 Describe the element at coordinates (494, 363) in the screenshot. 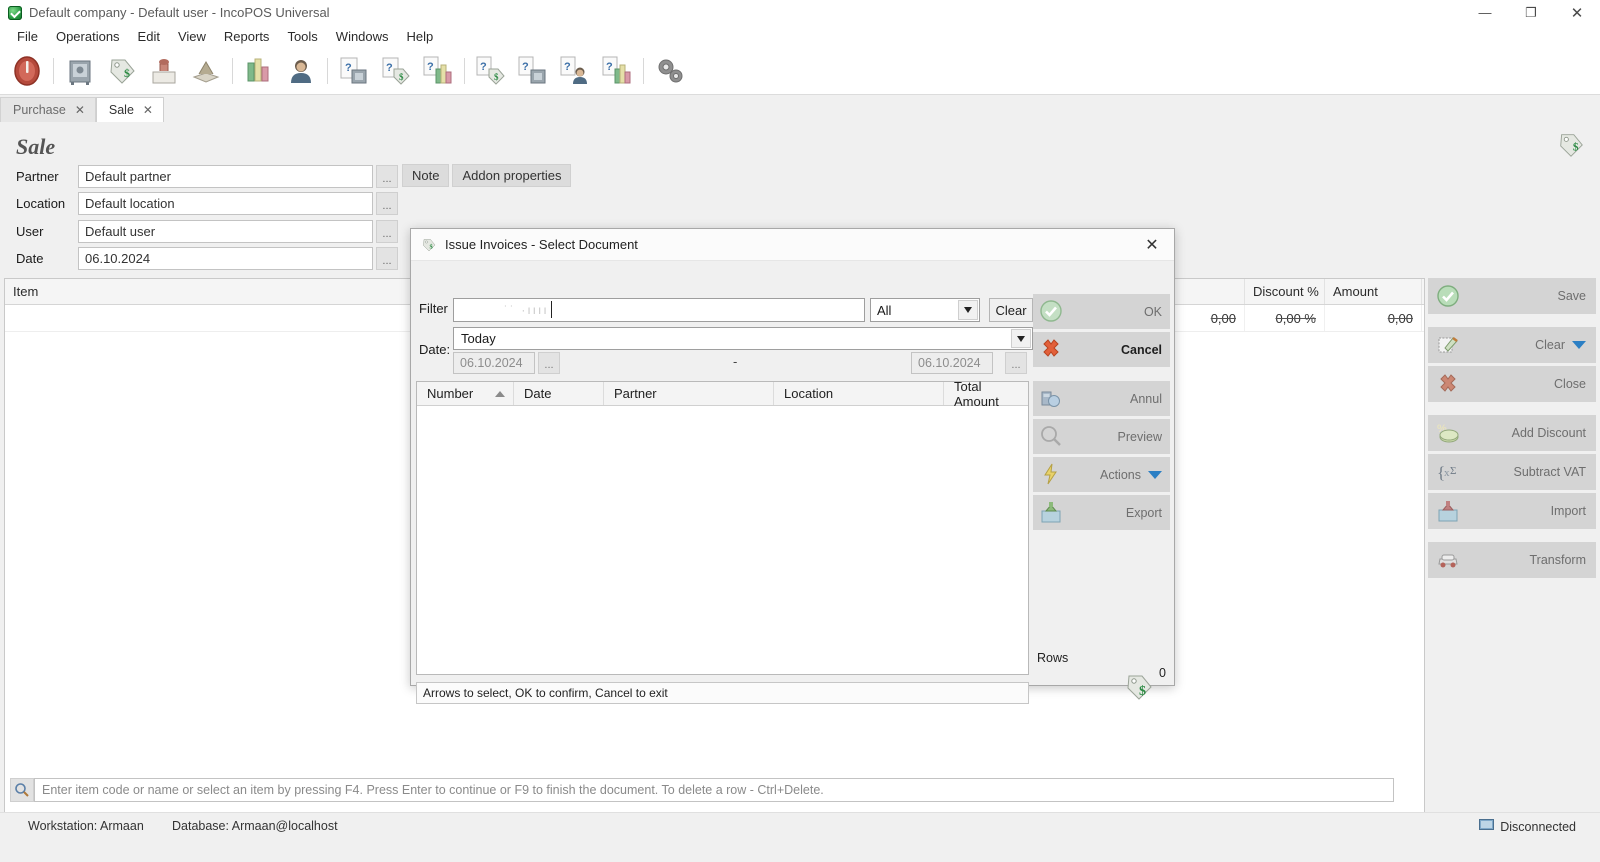

I see `date-from-input: 06.10.2024` at that location.